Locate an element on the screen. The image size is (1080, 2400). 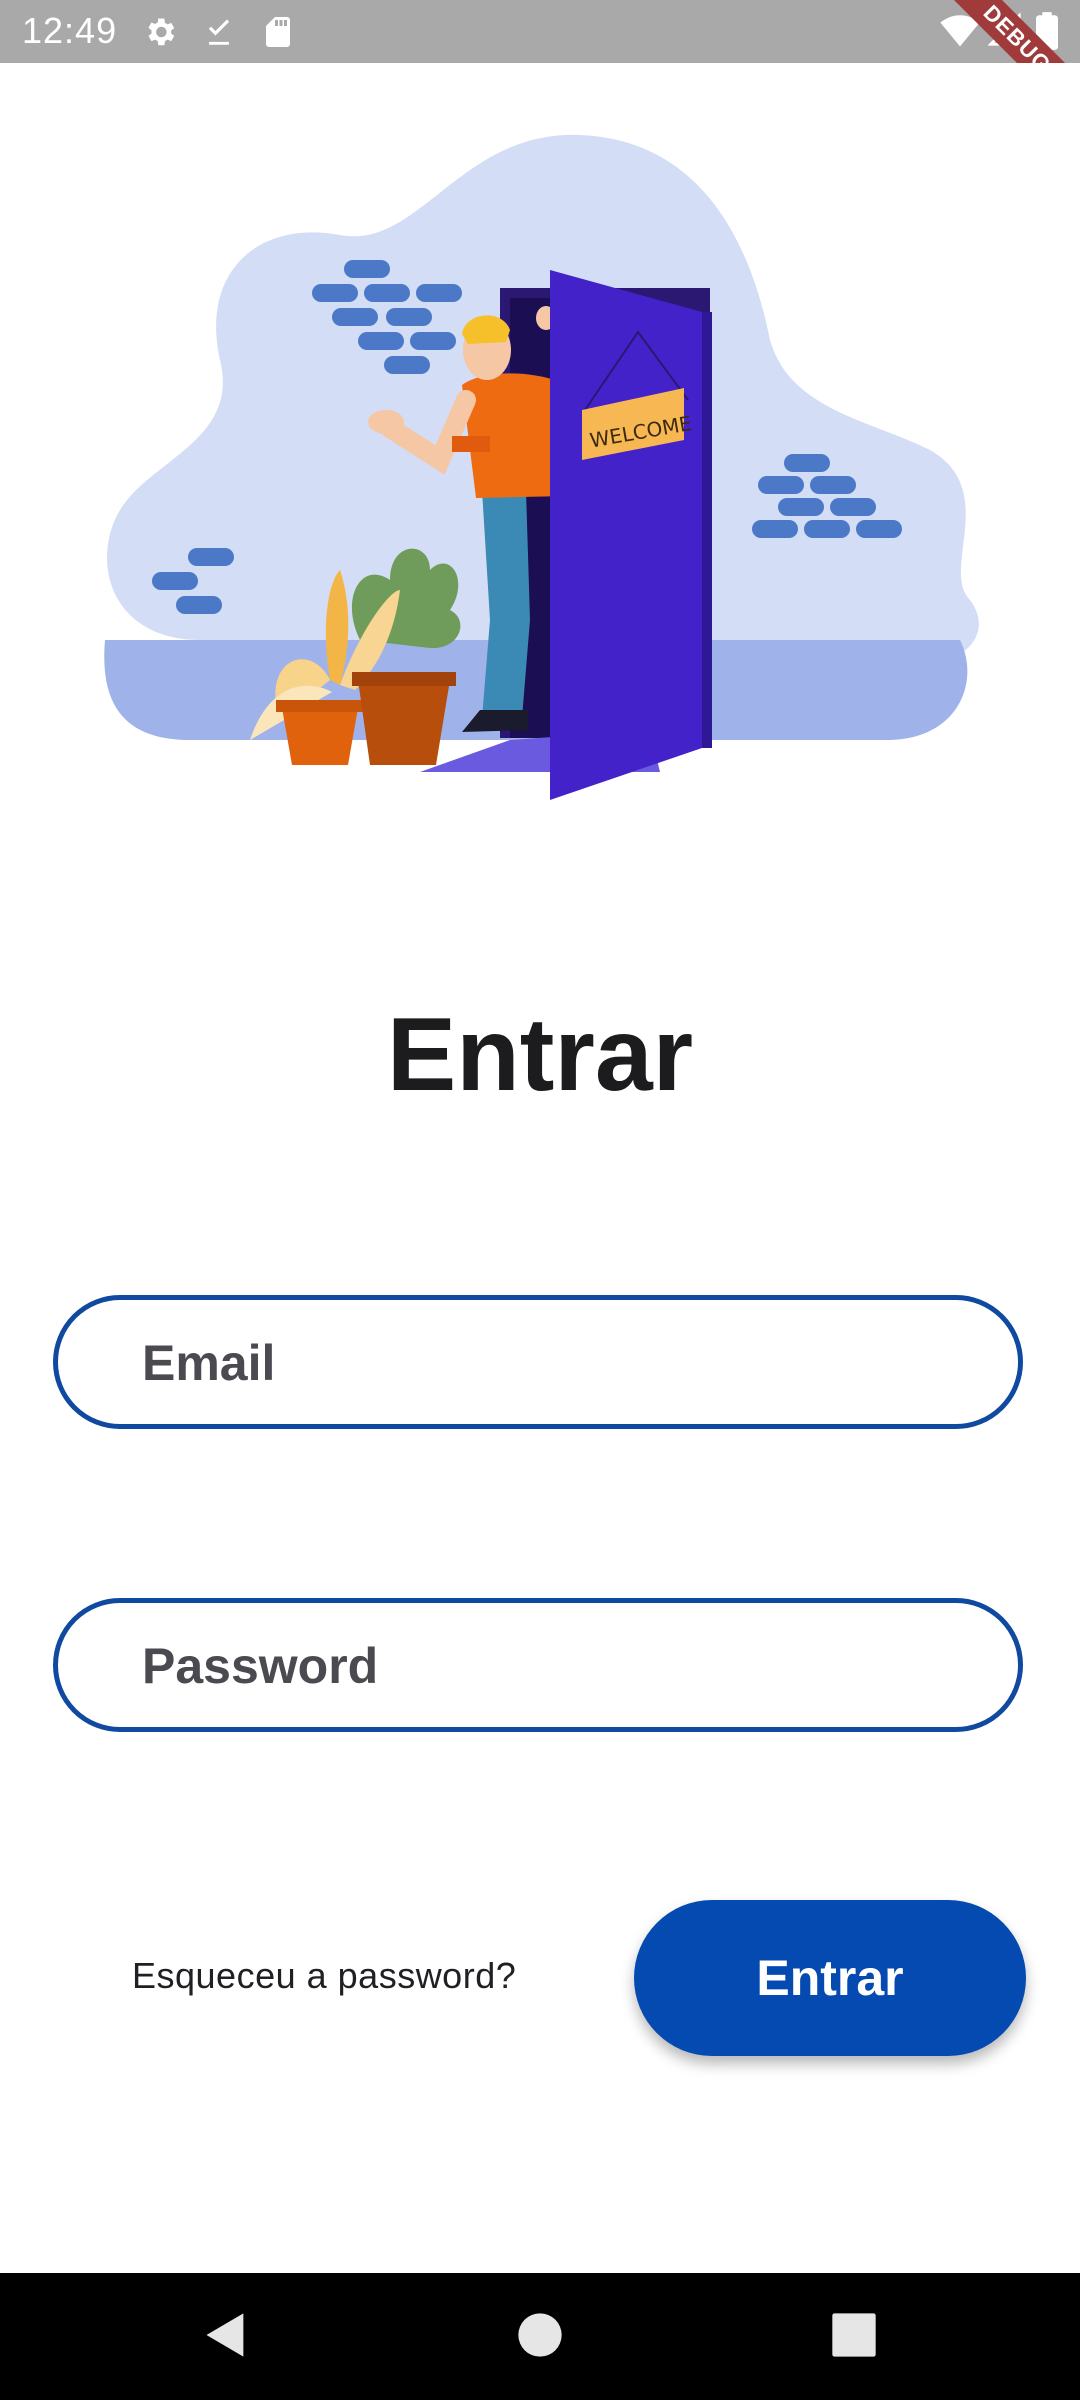
login-button: Entrar is located at coordinates (830, 1978).